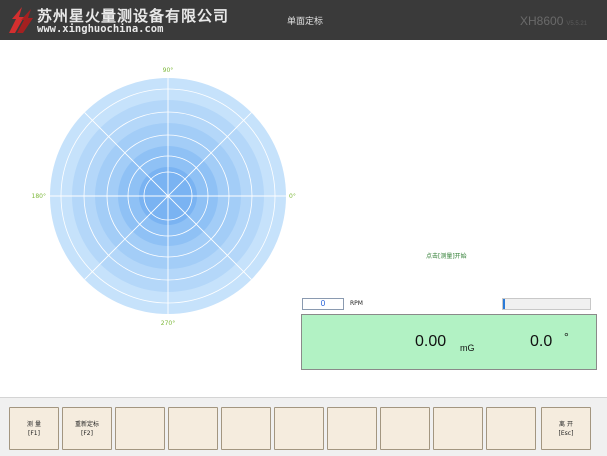  What do you see at coordinates (541, 341) in the screenshot?
I see `unbalance-angle: 0.0` at bounding box center [541, 341].